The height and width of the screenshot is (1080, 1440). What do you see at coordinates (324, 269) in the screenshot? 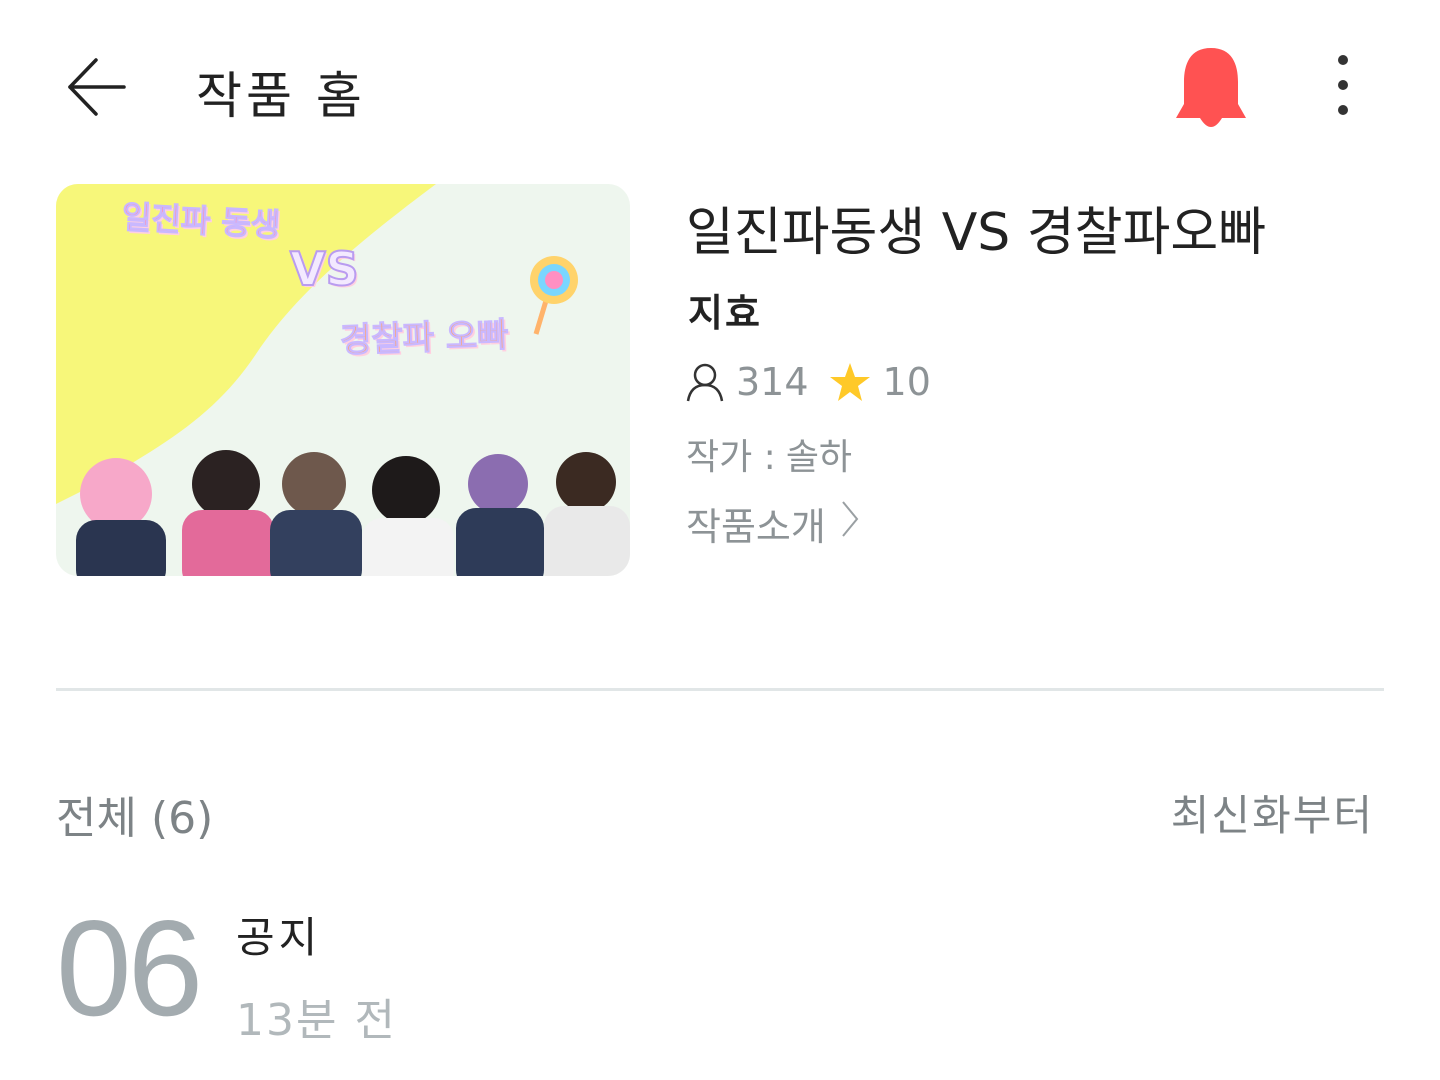
I see `cover-text-line2: VS` at bounding box center [324, 269].